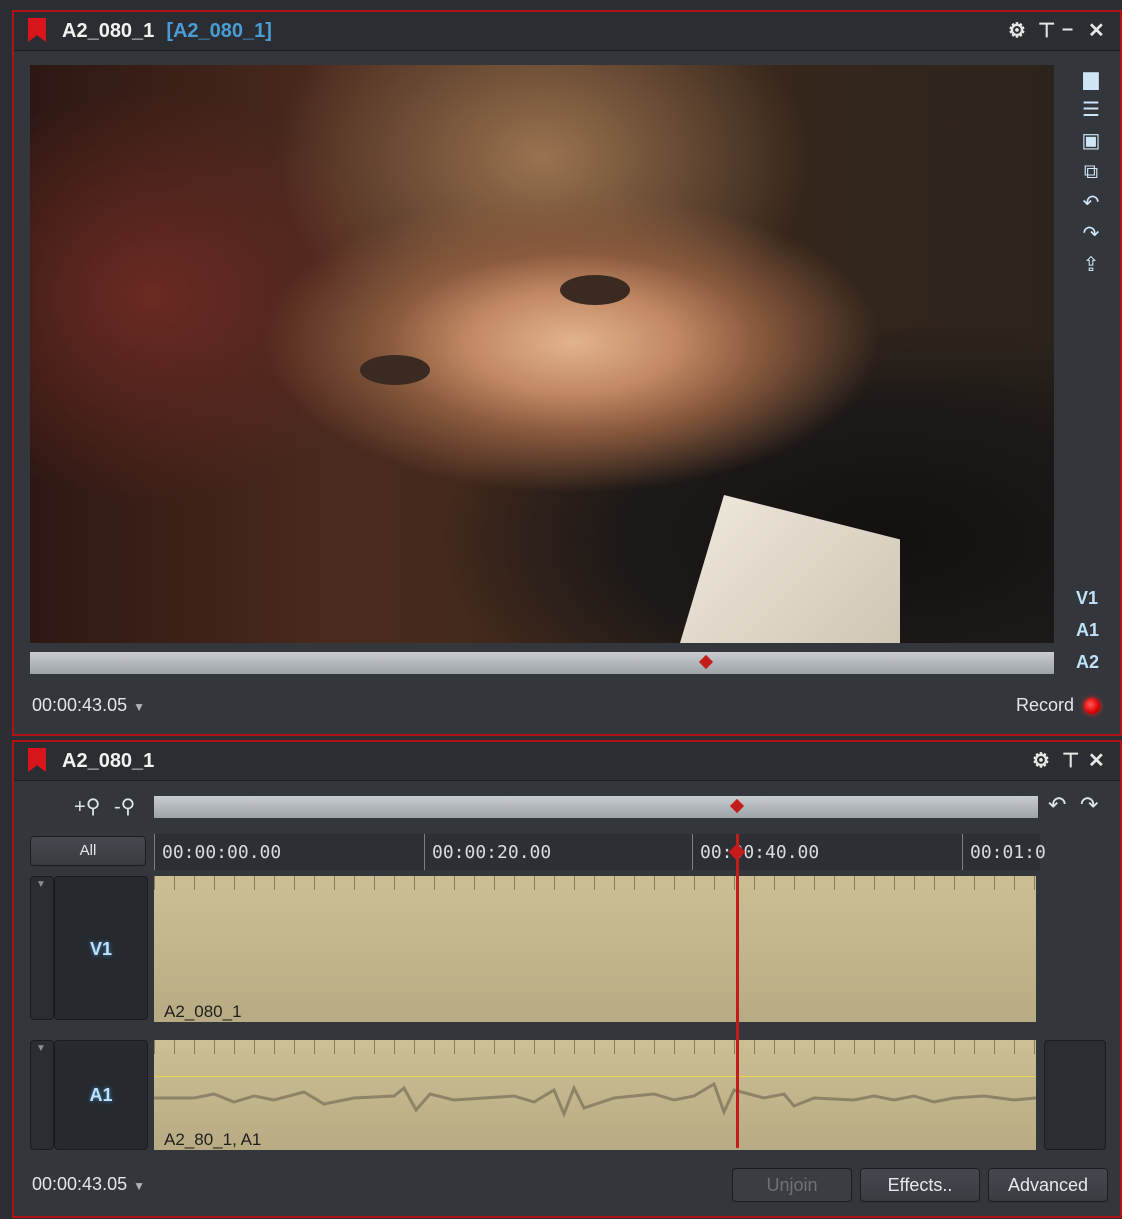  What do you see at coordinates (542, 663) in the screenshot?
I see `viewer-scrubber` at bounding box center [542, 663].